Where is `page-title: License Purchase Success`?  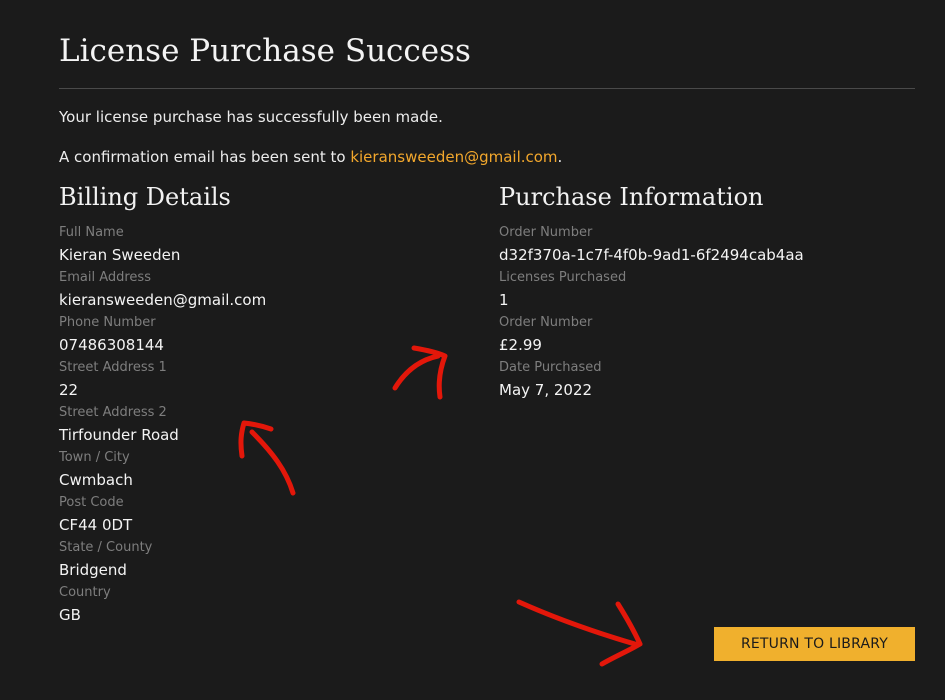 page-title: License Purchase Success is located at coordinates (265, 51).